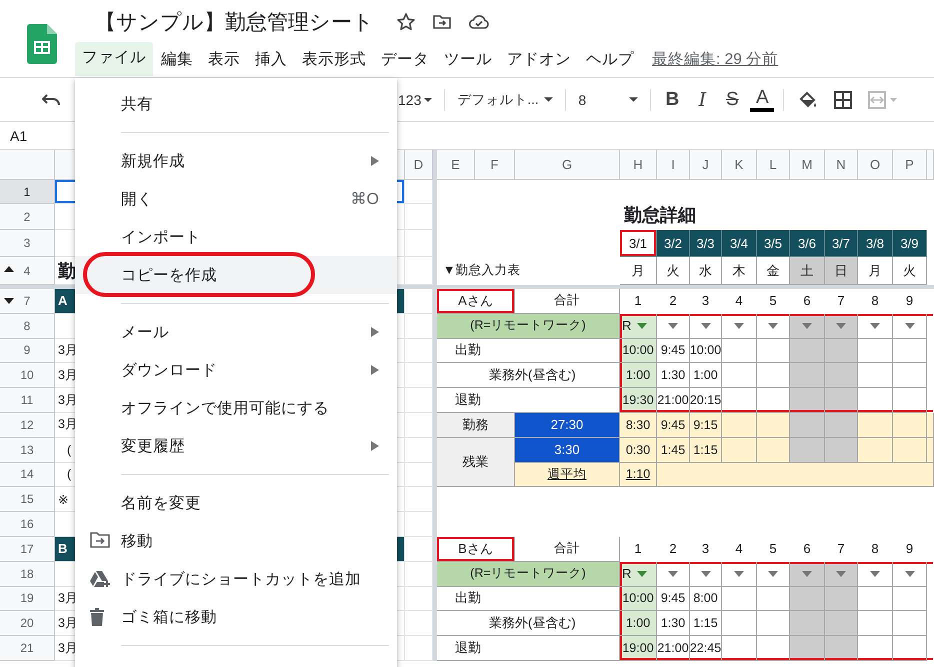 The image size is (934, 667). Describe the element at coordinates (883, 99) in the screenshot. I see `merge-cells-icon` at that location.